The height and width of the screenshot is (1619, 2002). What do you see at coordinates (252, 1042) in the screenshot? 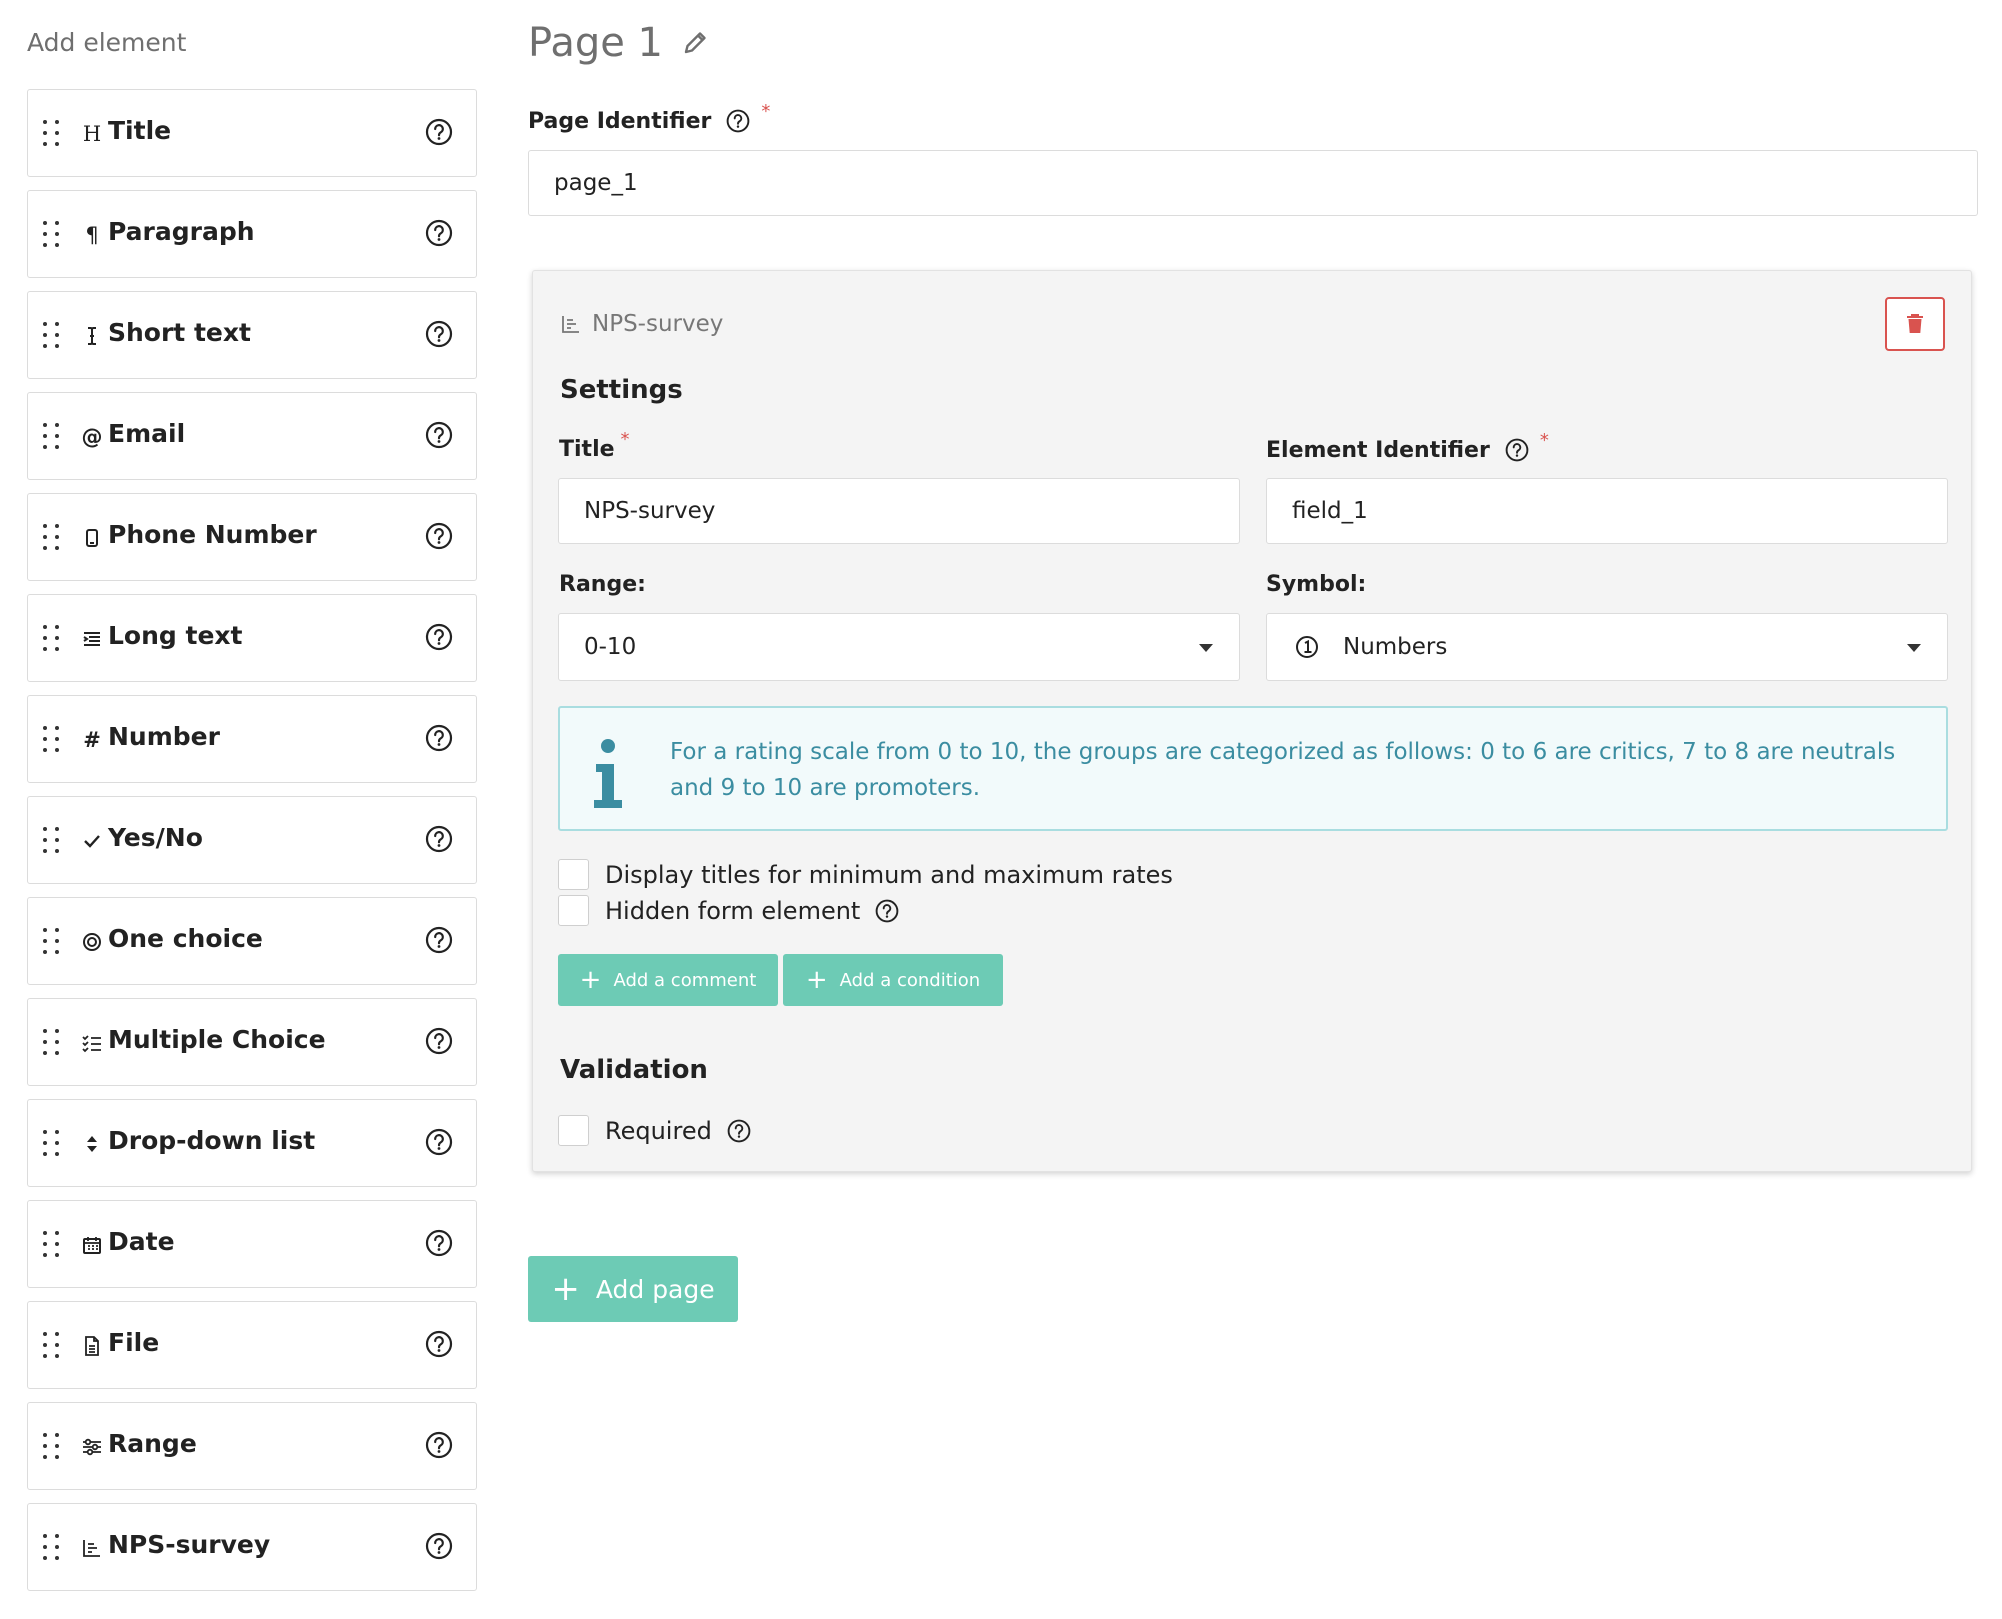
I see `element-item-multiple-choice: Multiple Choice` at bounding box center [252, 1042].